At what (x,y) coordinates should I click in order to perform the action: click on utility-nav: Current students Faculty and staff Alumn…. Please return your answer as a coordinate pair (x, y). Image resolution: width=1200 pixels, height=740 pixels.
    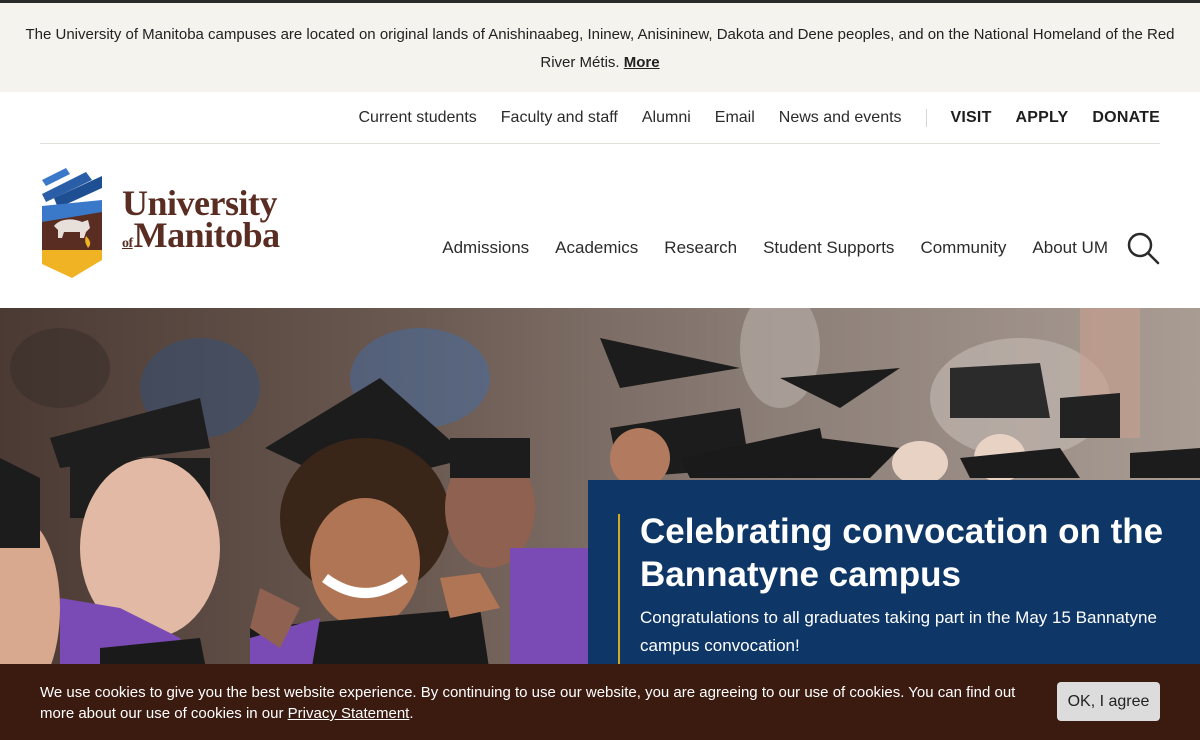
    Looking at the image, I should click on (600, 118).